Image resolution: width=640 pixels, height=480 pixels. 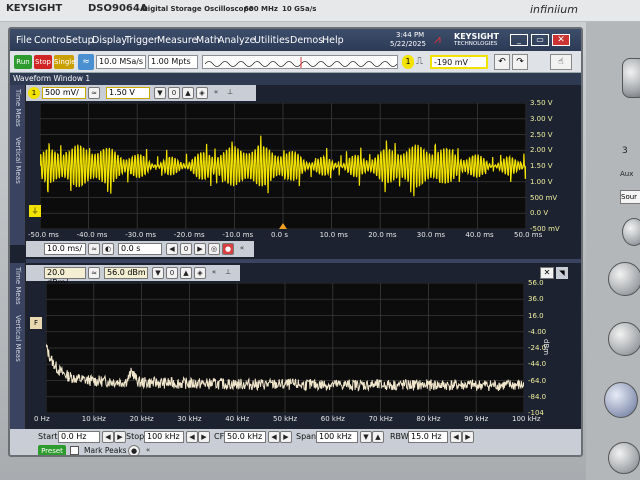 I want to click on y-tick-label: -44.0, so click(x=537, y=364).